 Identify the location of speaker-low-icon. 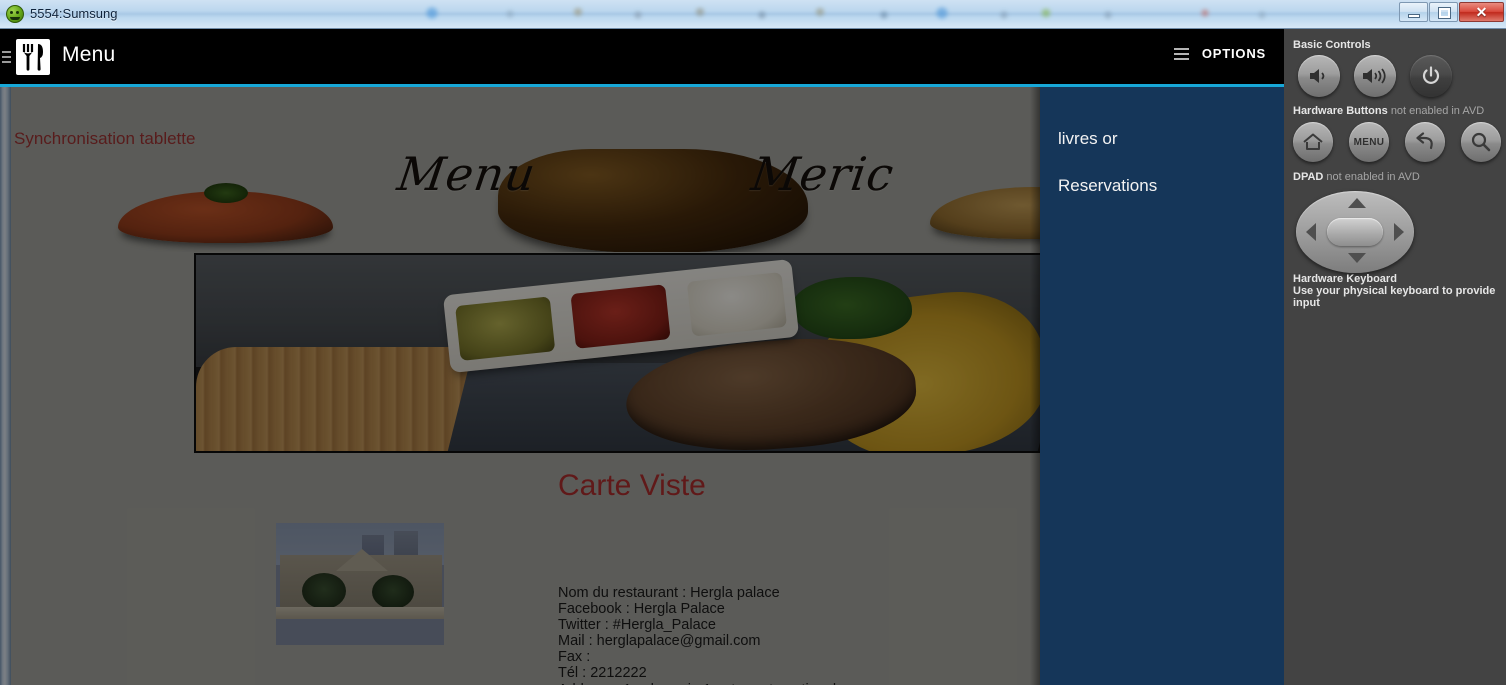
(1317, 76).